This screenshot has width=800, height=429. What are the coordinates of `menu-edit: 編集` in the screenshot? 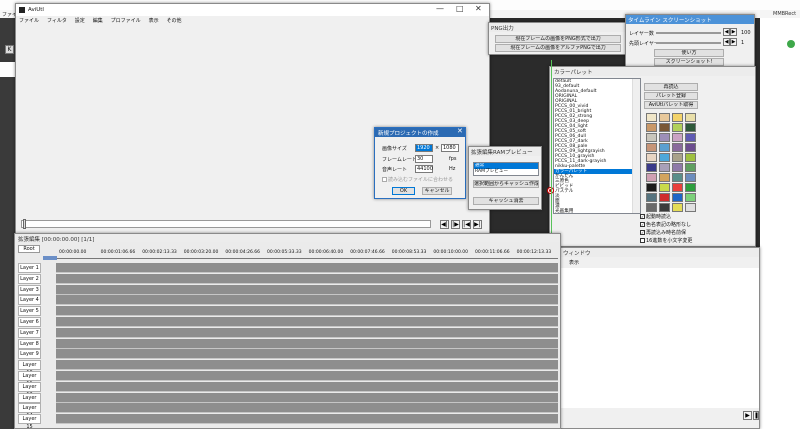 It's located at (98, 20).